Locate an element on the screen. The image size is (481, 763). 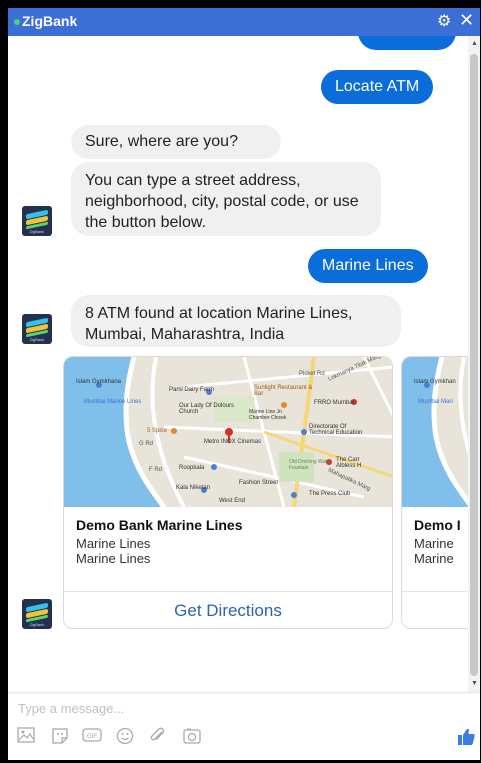
map-label: West End is located at coordinates (232, 501).